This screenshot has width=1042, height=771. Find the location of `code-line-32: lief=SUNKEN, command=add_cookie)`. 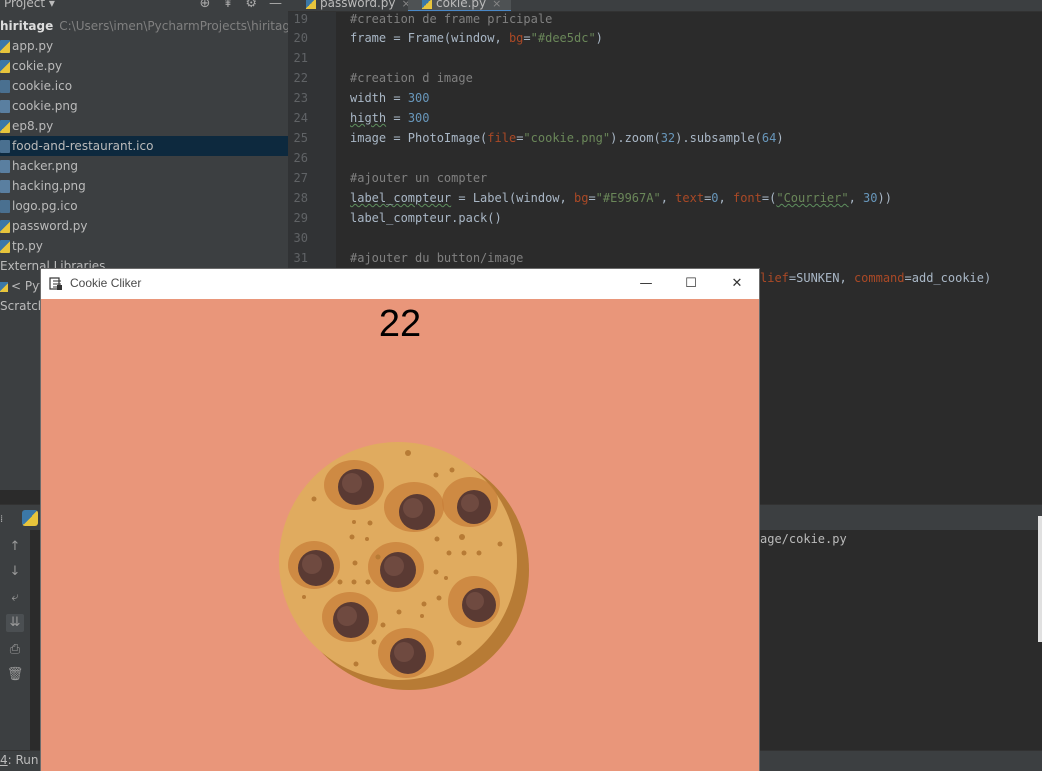

code-line-32: lief=SUNKEN, command=add_cookie) is located at coordinates (875, 278).